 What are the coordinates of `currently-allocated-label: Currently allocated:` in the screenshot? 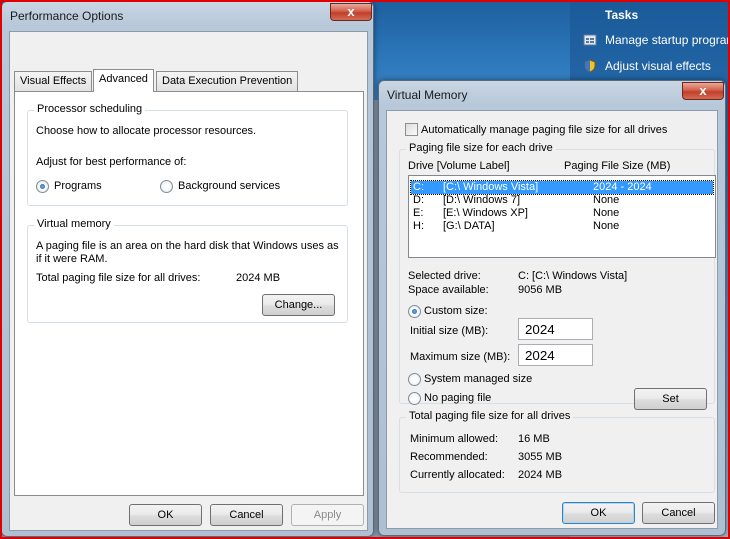 It's located at (457, 475).